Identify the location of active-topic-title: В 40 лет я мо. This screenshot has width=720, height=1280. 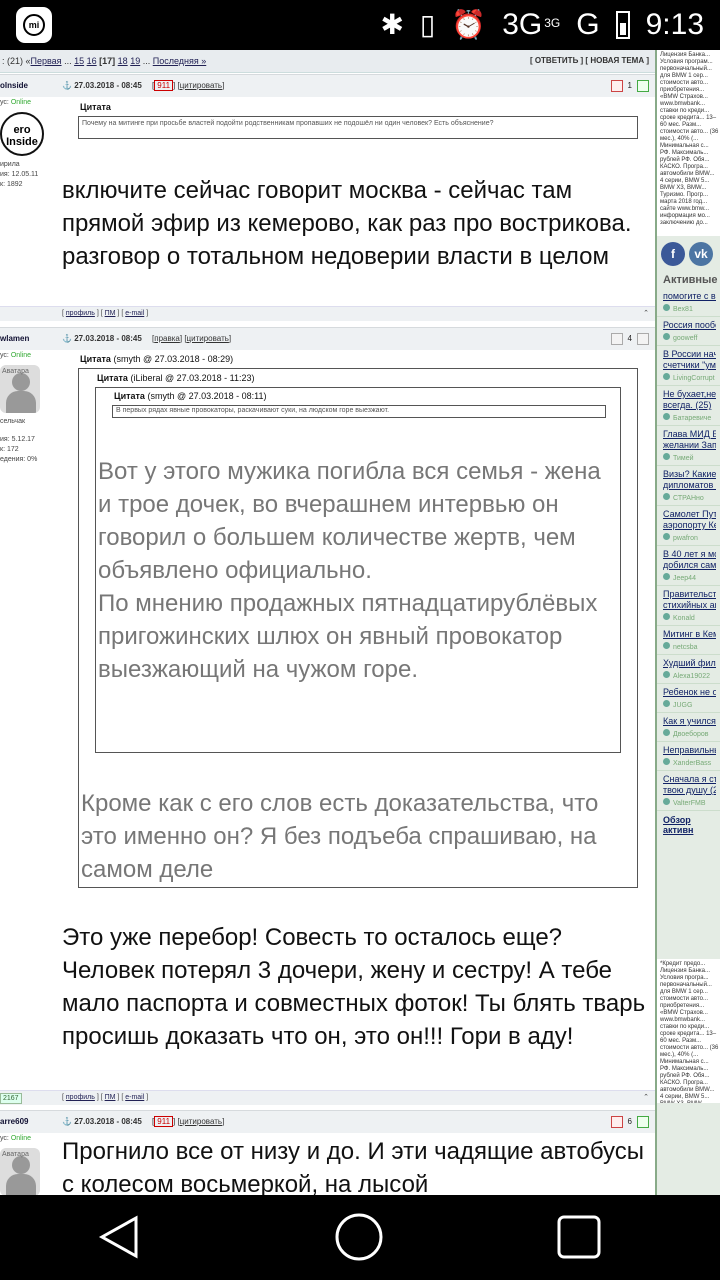
(689, 554).